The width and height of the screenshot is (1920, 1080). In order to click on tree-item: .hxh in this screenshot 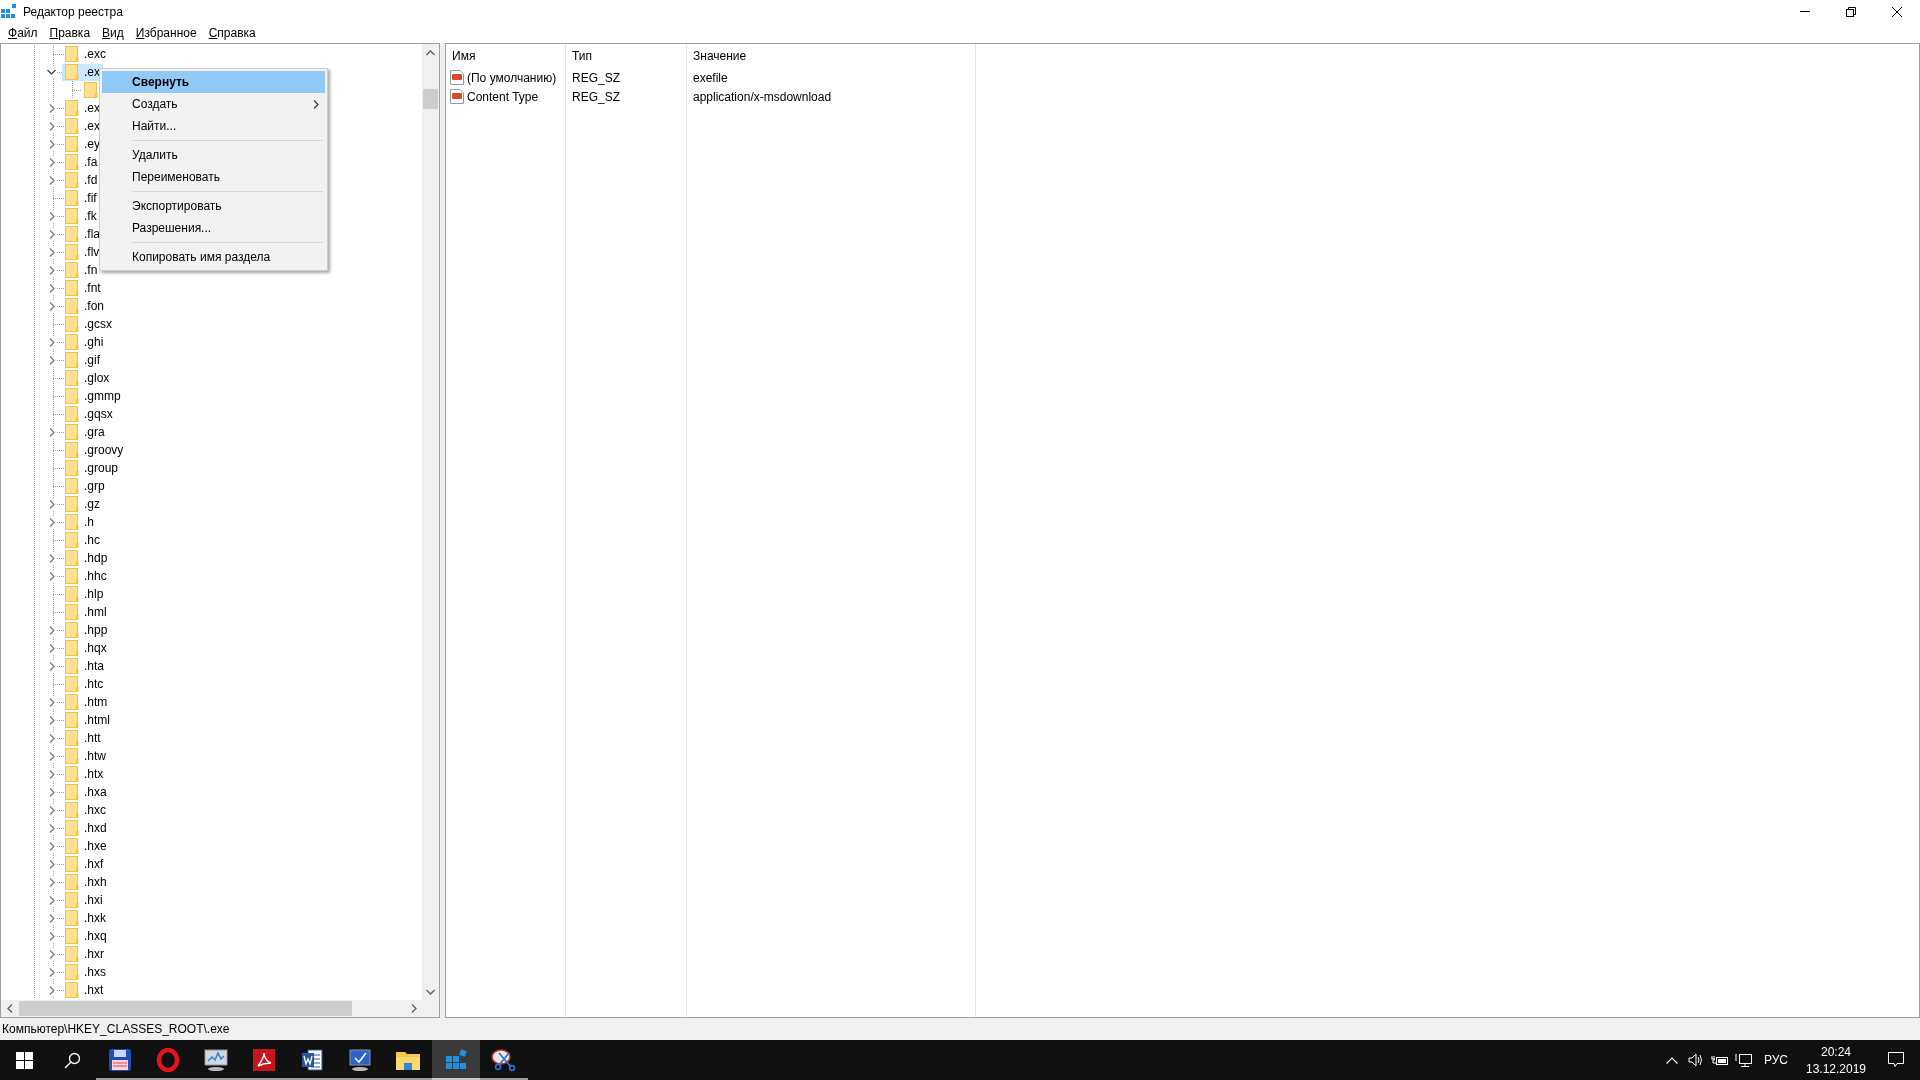, I will do `click(86, 882)`.